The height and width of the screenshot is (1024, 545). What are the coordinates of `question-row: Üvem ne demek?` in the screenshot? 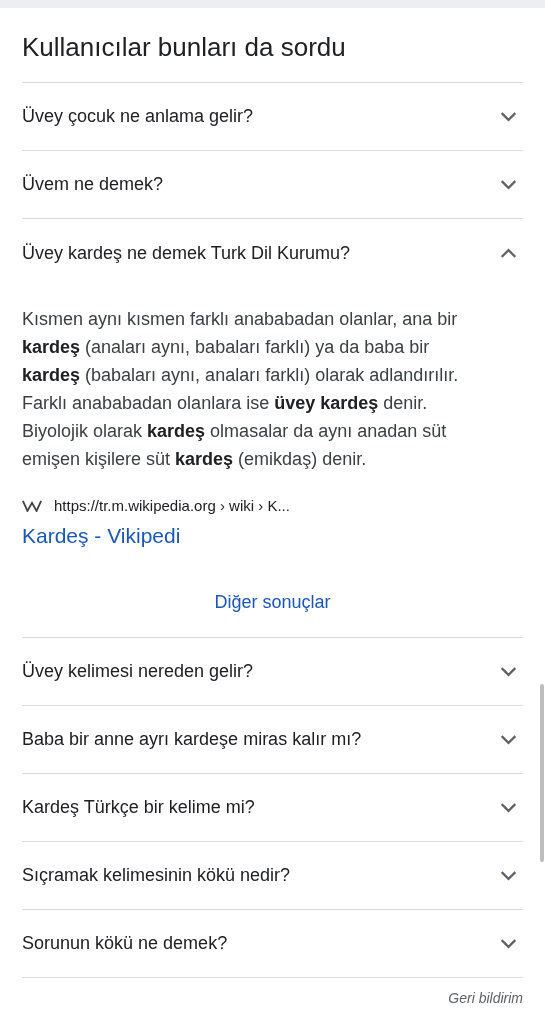 It's located at (272, 185).